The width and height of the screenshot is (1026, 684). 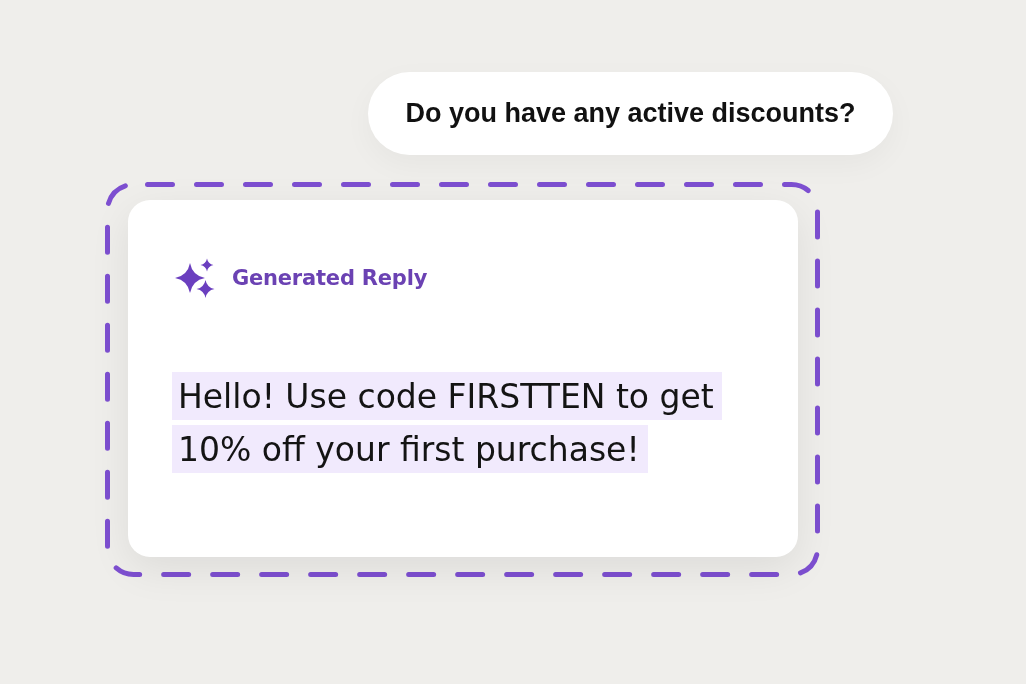 What do you see at coordinates (195, 278) in the screenshot?
I see `sparkle-icon` at bounding box center [195, 278].